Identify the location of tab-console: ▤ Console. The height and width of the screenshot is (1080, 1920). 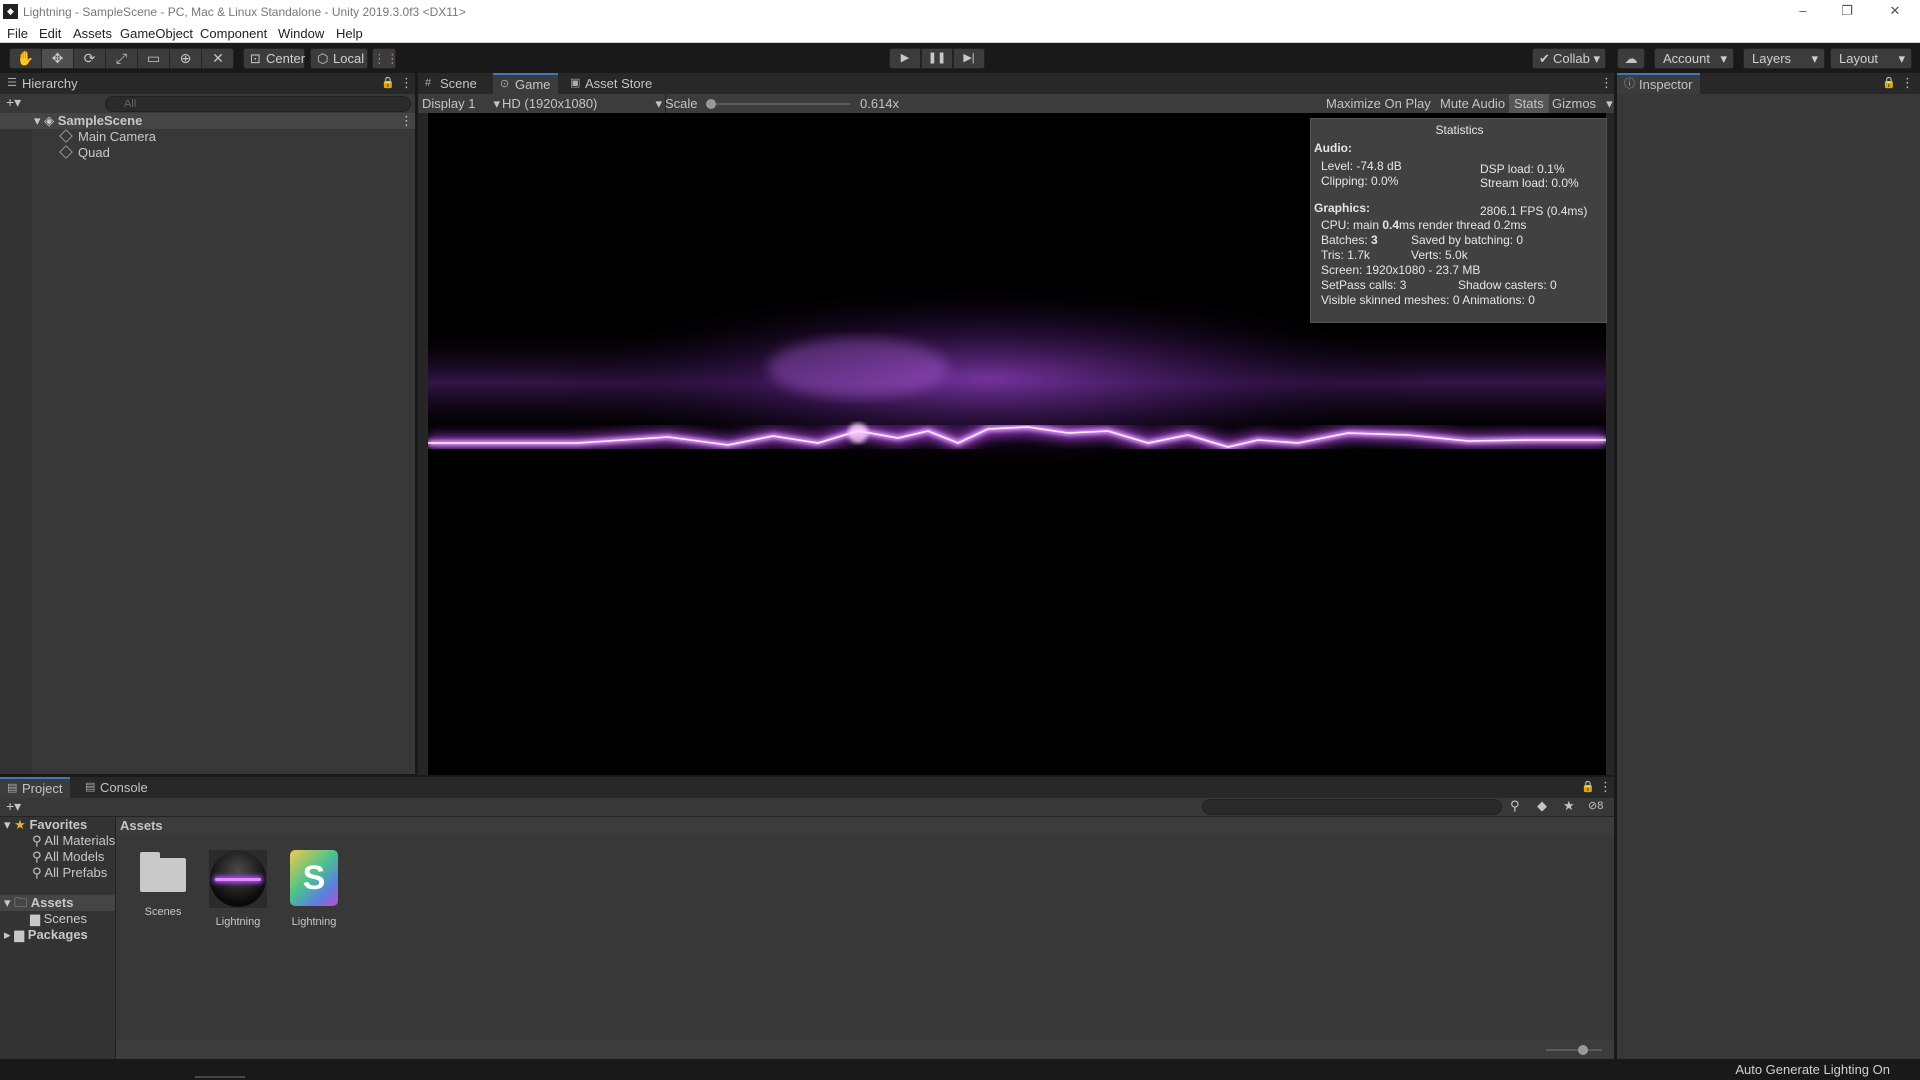
(117, 787).